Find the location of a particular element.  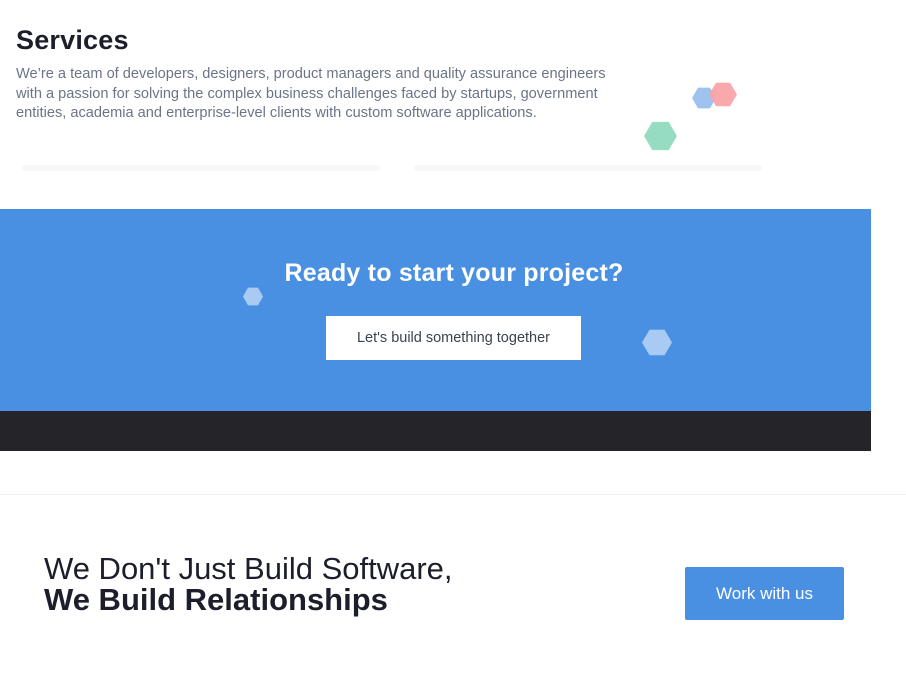

pink-hexagon-decoration is located at coordinates (723, 94).